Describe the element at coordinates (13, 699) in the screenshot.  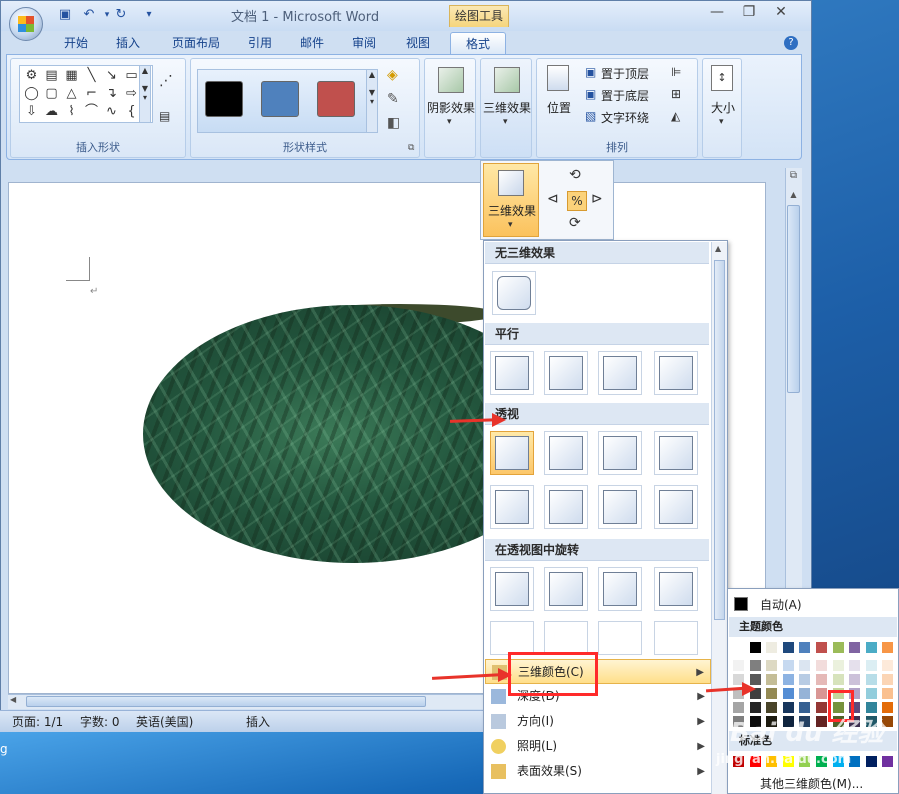
I see `scroll-left-icon: ◀` at that location.